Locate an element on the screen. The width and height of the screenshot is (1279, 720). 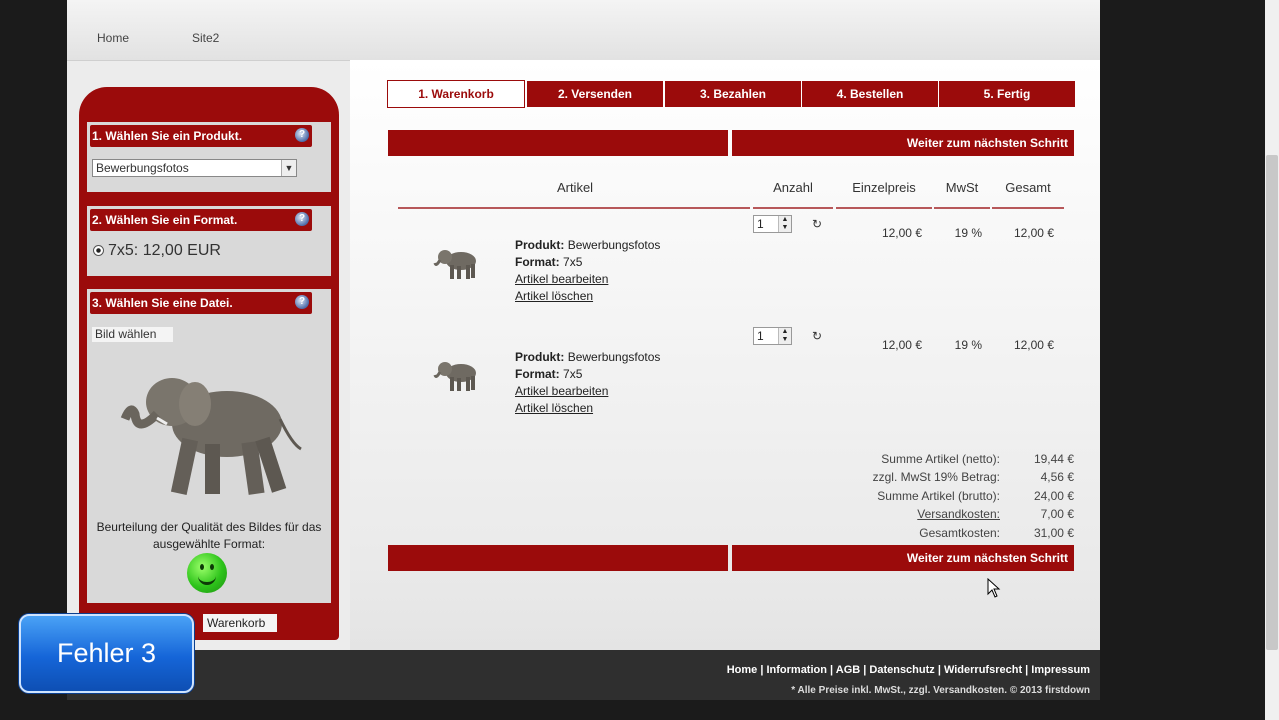
tab-versenden: 2. Versenden is located at coordinates (595, 94).